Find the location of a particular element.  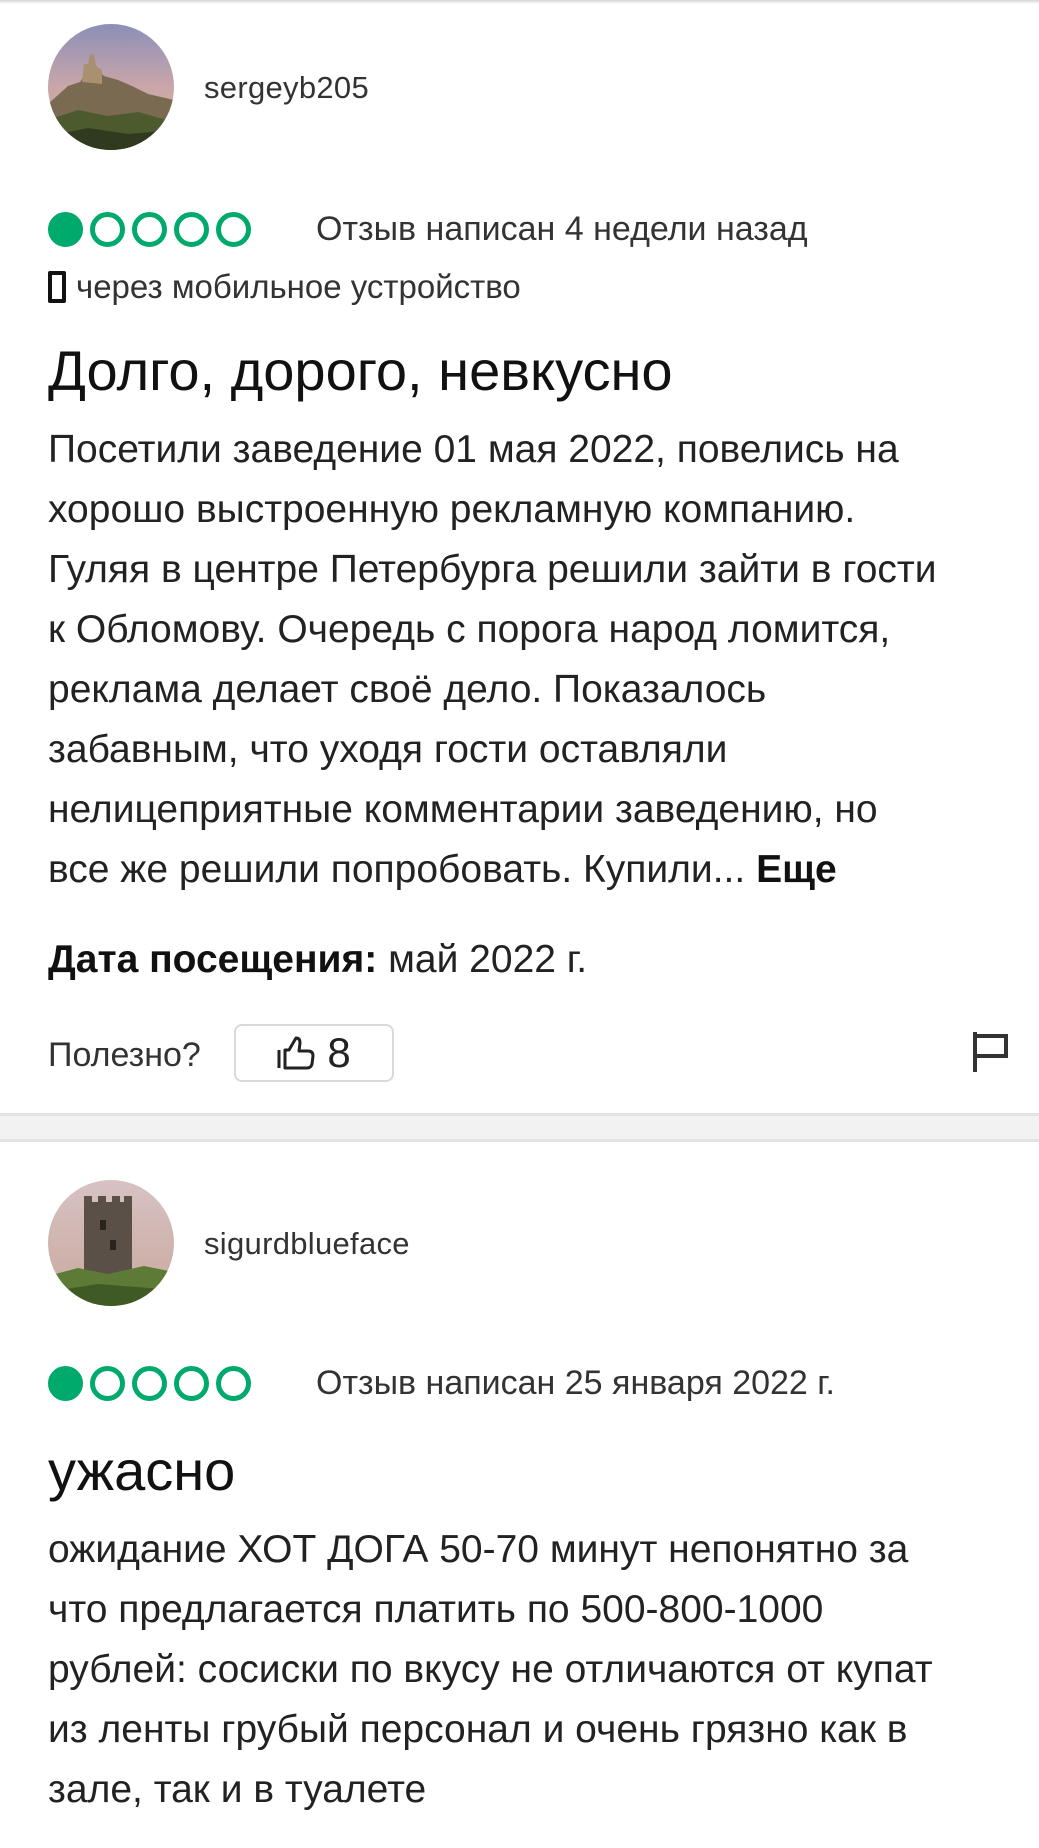

username: sigurdblueface is located at coordinates (307, 1244).